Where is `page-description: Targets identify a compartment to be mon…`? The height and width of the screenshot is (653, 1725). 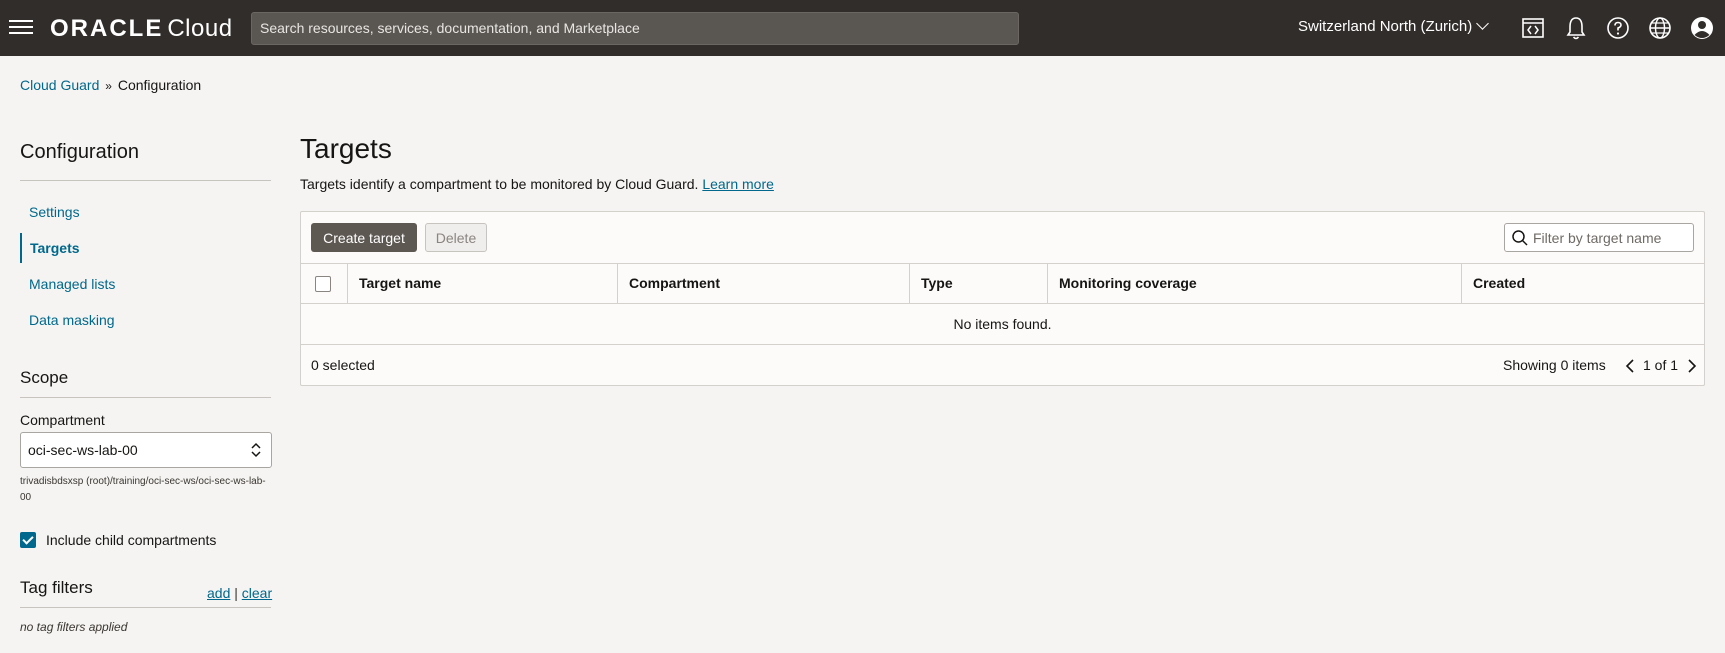
page-description: Targets identify a compartment to be mon… is located at coordinates (537, 184).